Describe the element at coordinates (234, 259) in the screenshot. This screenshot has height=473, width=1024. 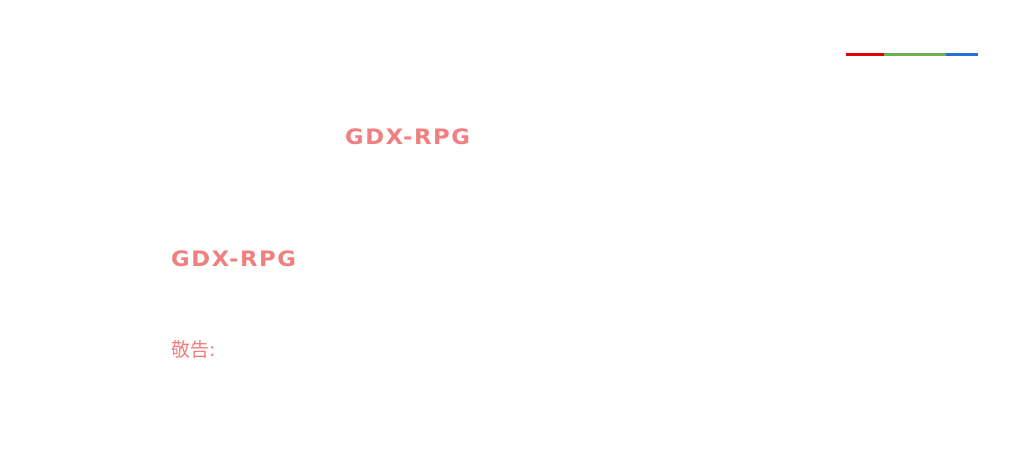
I see `main-heading: GDX-RPG` at that location.